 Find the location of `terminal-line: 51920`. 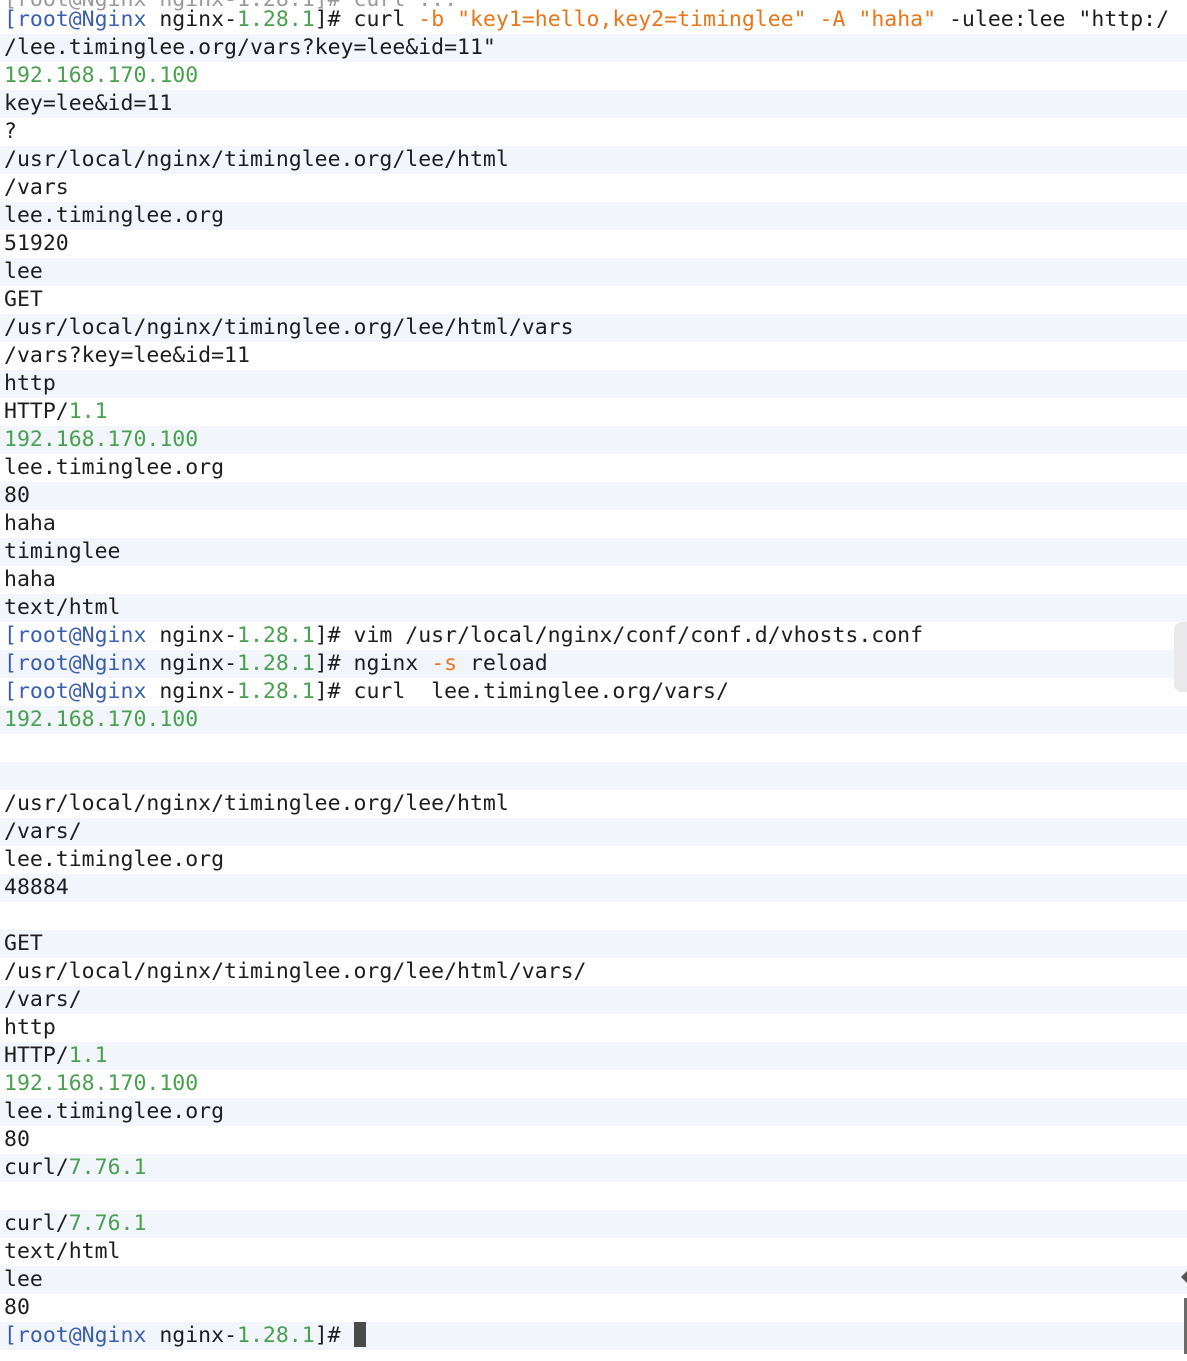

terminal-line: 51920 is located at coordinates (593, 244).